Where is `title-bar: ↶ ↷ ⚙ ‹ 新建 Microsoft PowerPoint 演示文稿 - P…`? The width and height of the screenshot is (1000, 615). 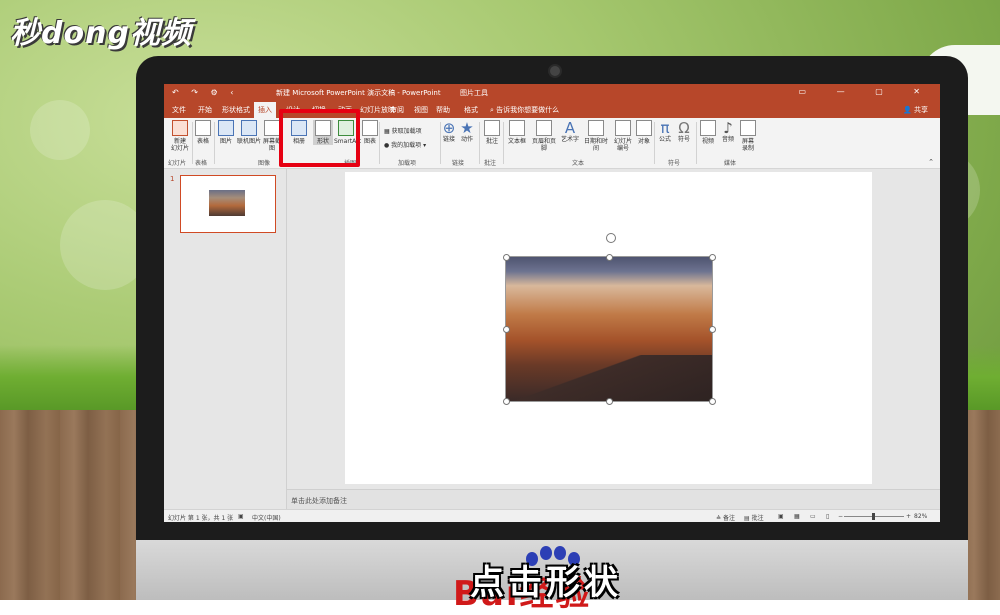 title-bar: ↶ ↷ ⚙ ‹ 新建 Microsoft PowerPoint 演示文稿 - P… is located at coordinates (552, 93).